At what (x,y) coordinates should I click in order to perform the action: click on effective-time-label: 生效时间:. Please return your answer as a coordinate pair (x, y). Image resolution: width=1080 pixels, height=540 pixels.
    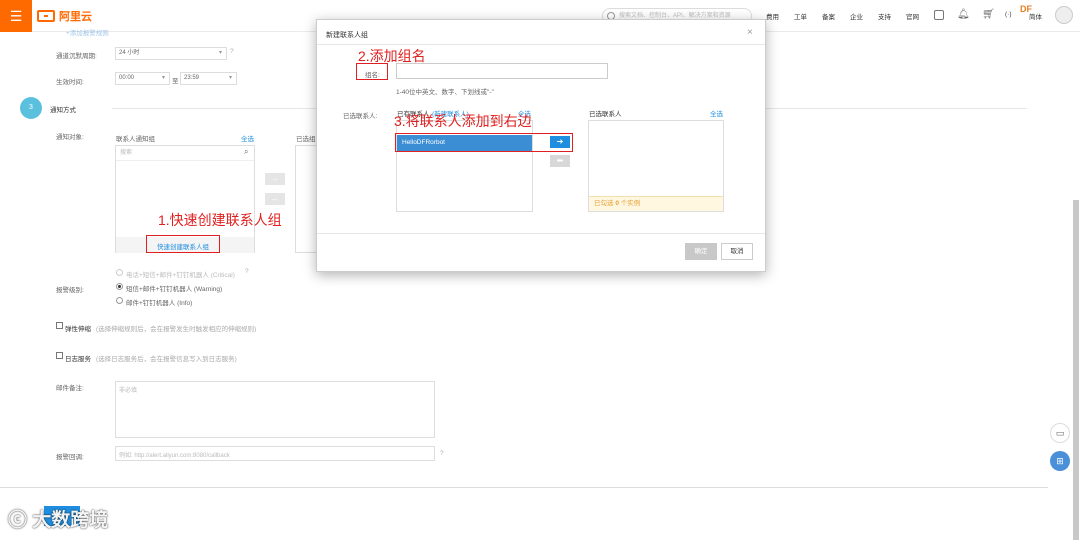
    Looking at the image, I should click on (70, 82).